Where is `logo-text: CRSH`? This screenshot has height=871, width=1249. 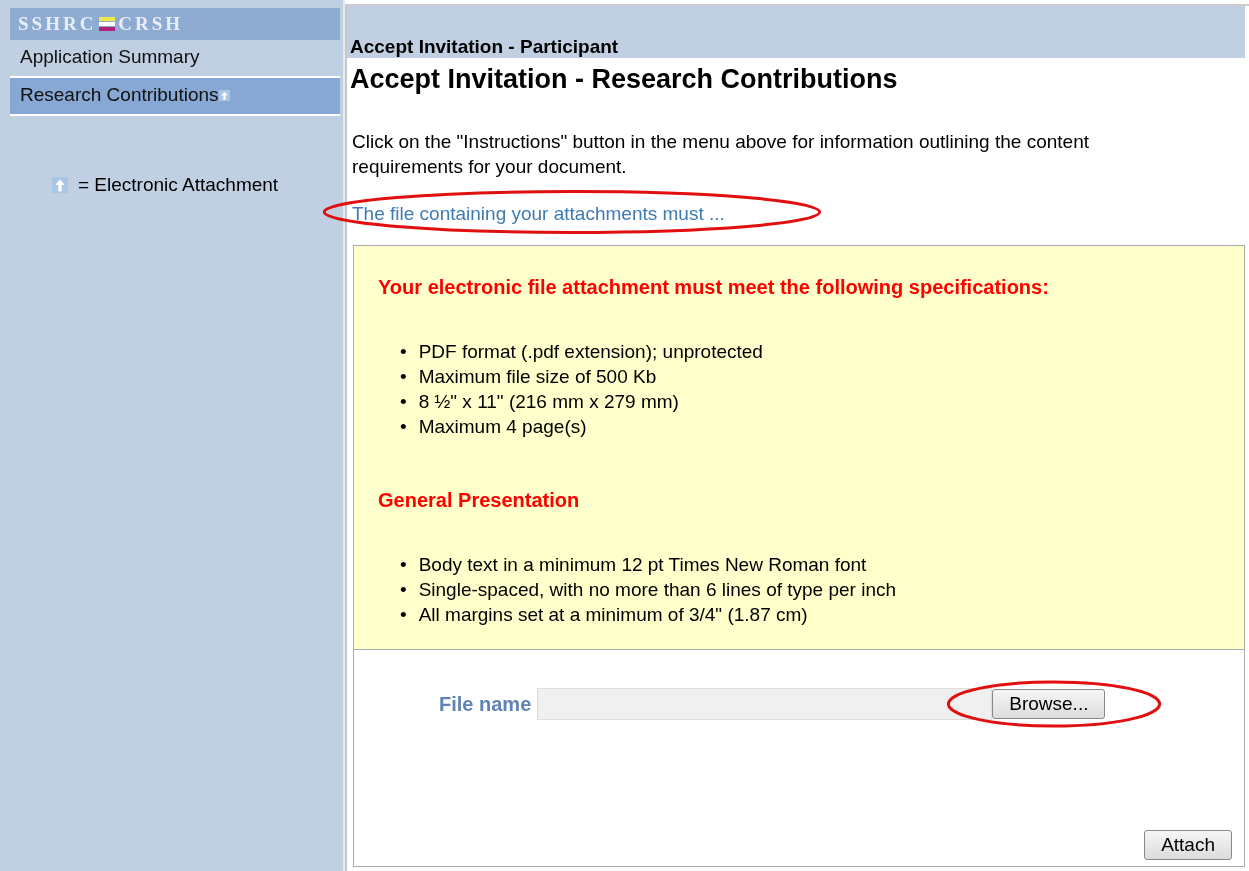 logo-text: CRSH is located at coordinates (151, 24).